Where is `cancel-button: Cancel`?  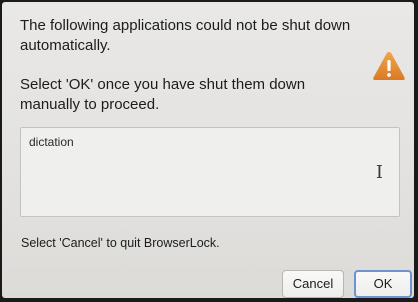 cancel-button: Cancel is located at coordinates (313, 284).